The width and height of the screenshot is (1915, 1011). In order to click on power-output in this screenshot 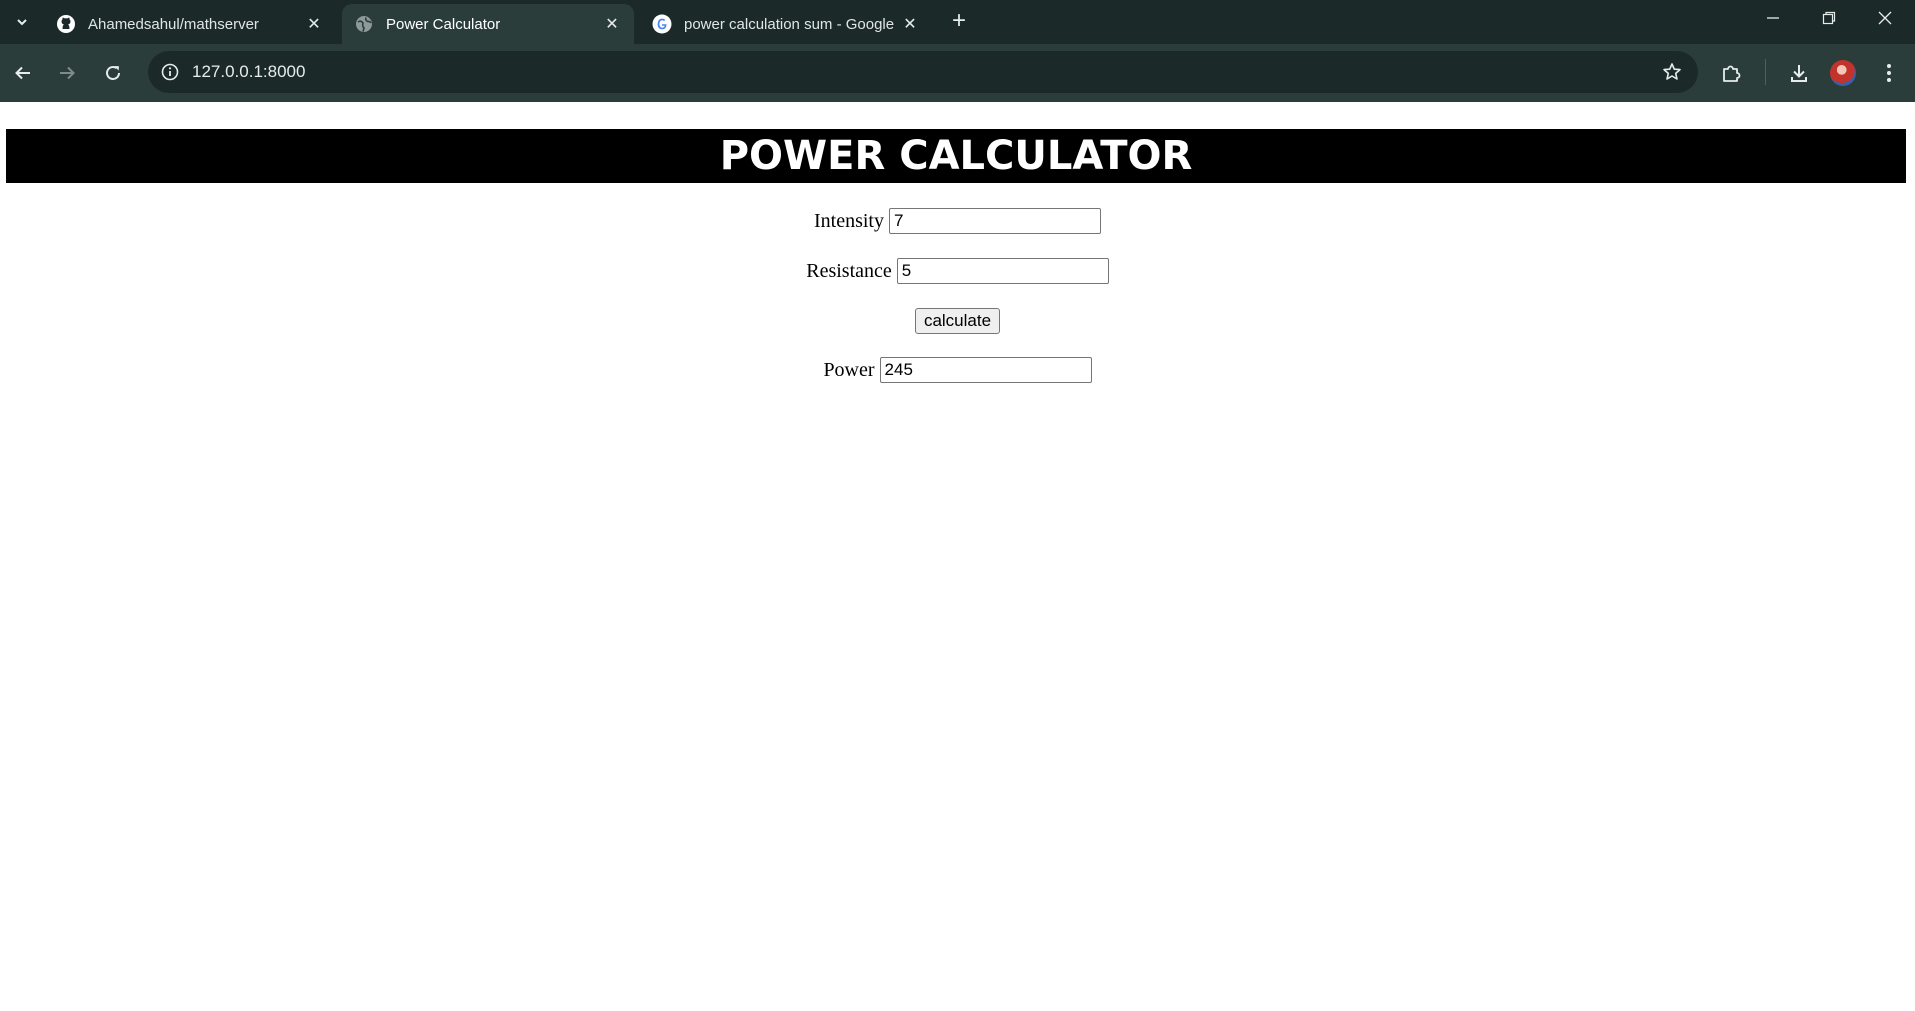, I will do `click(985, 370)`.